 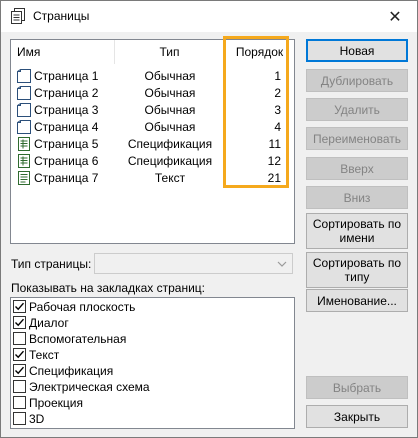 What do you see at coordinates (89, 387) in the screenshot?
I see `checkbox-label: Электрическая схема` at bounding box center [89, 387].